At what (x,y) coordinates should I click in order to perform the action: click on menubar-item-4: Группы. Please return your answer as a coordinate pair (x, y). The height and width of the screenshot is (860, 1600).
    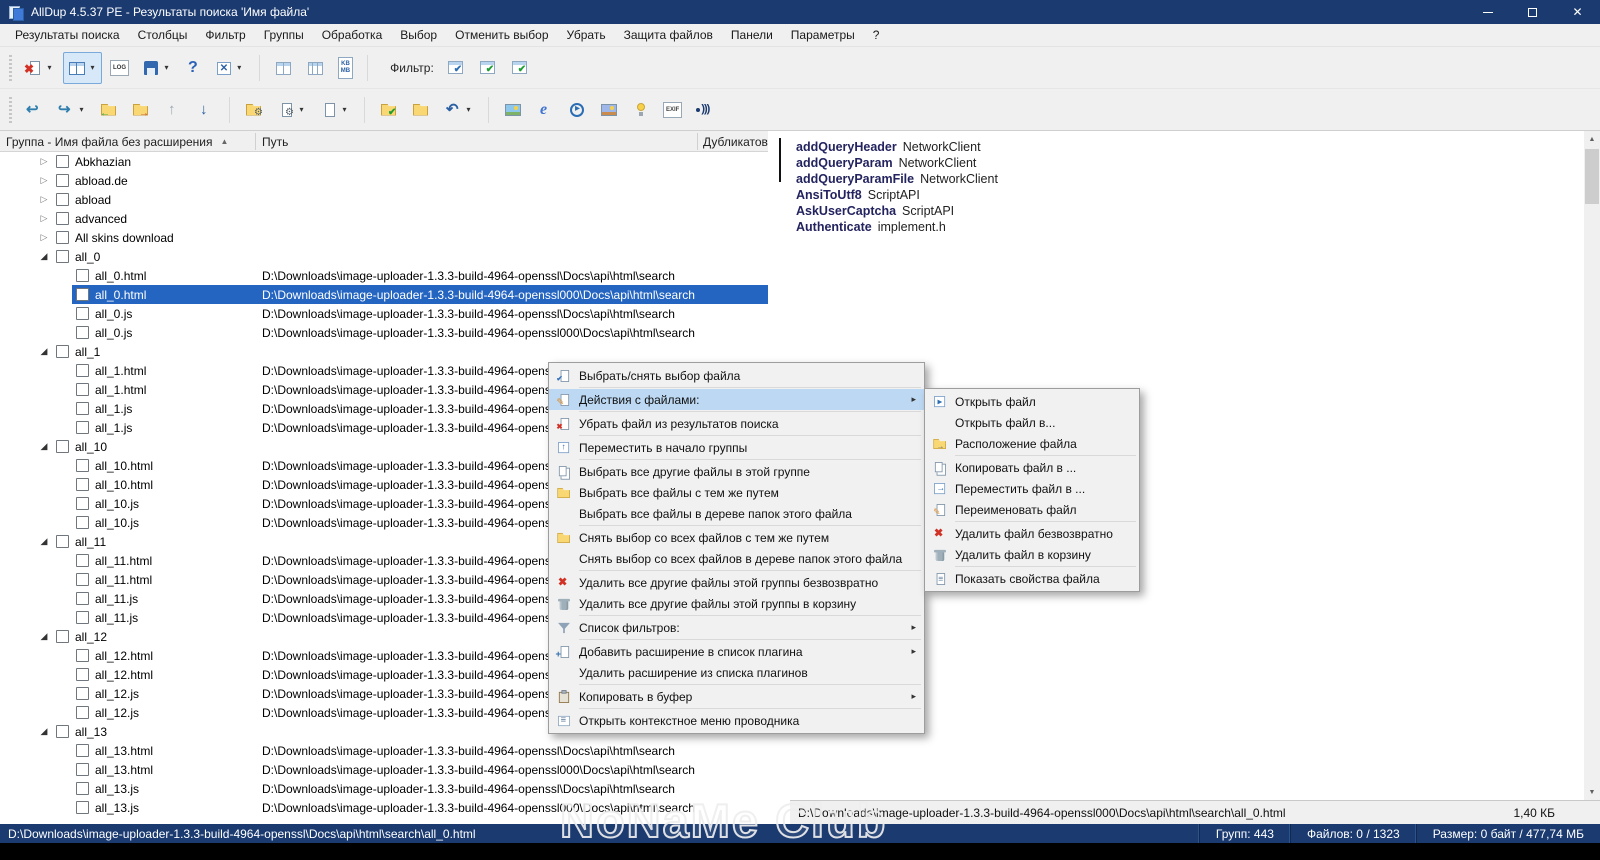
    Looking at the image, I should click on (284, 35).